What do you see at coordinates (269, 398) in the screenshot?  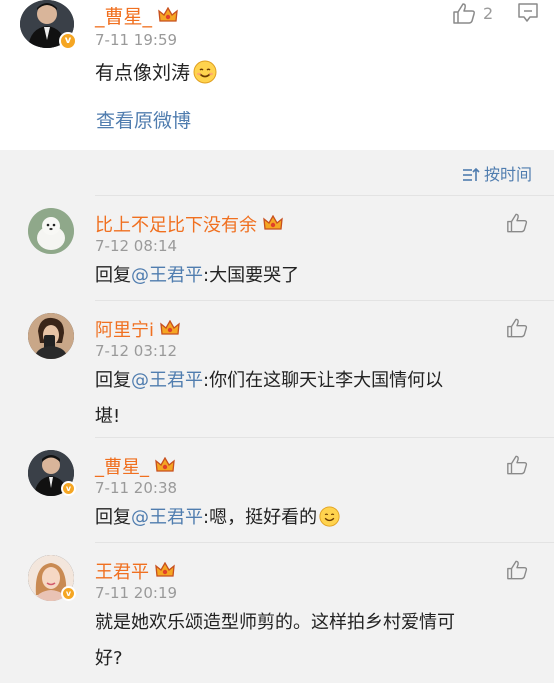 I see `comment-text: 回复@王君平:你们在这聊天让李大国情何以 堪!` at bounding box center [269, 398].